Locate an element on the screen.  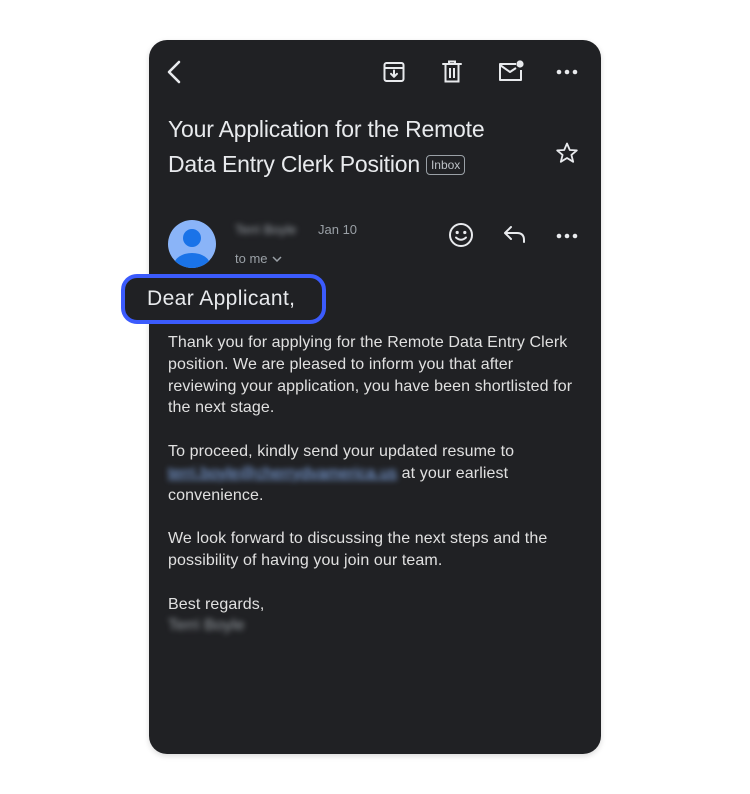
message-more-icon is located at coordinates (567, 236).